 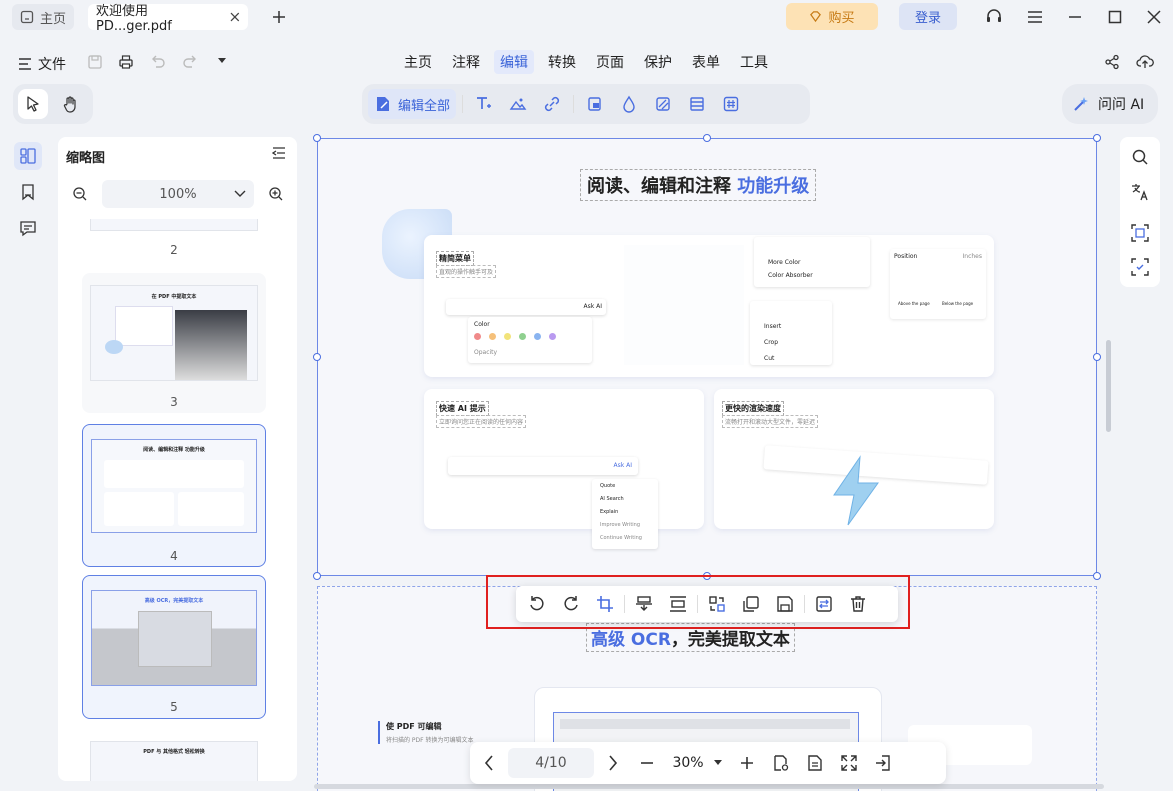 I want to click on save-button, so click(x=95, y=62).